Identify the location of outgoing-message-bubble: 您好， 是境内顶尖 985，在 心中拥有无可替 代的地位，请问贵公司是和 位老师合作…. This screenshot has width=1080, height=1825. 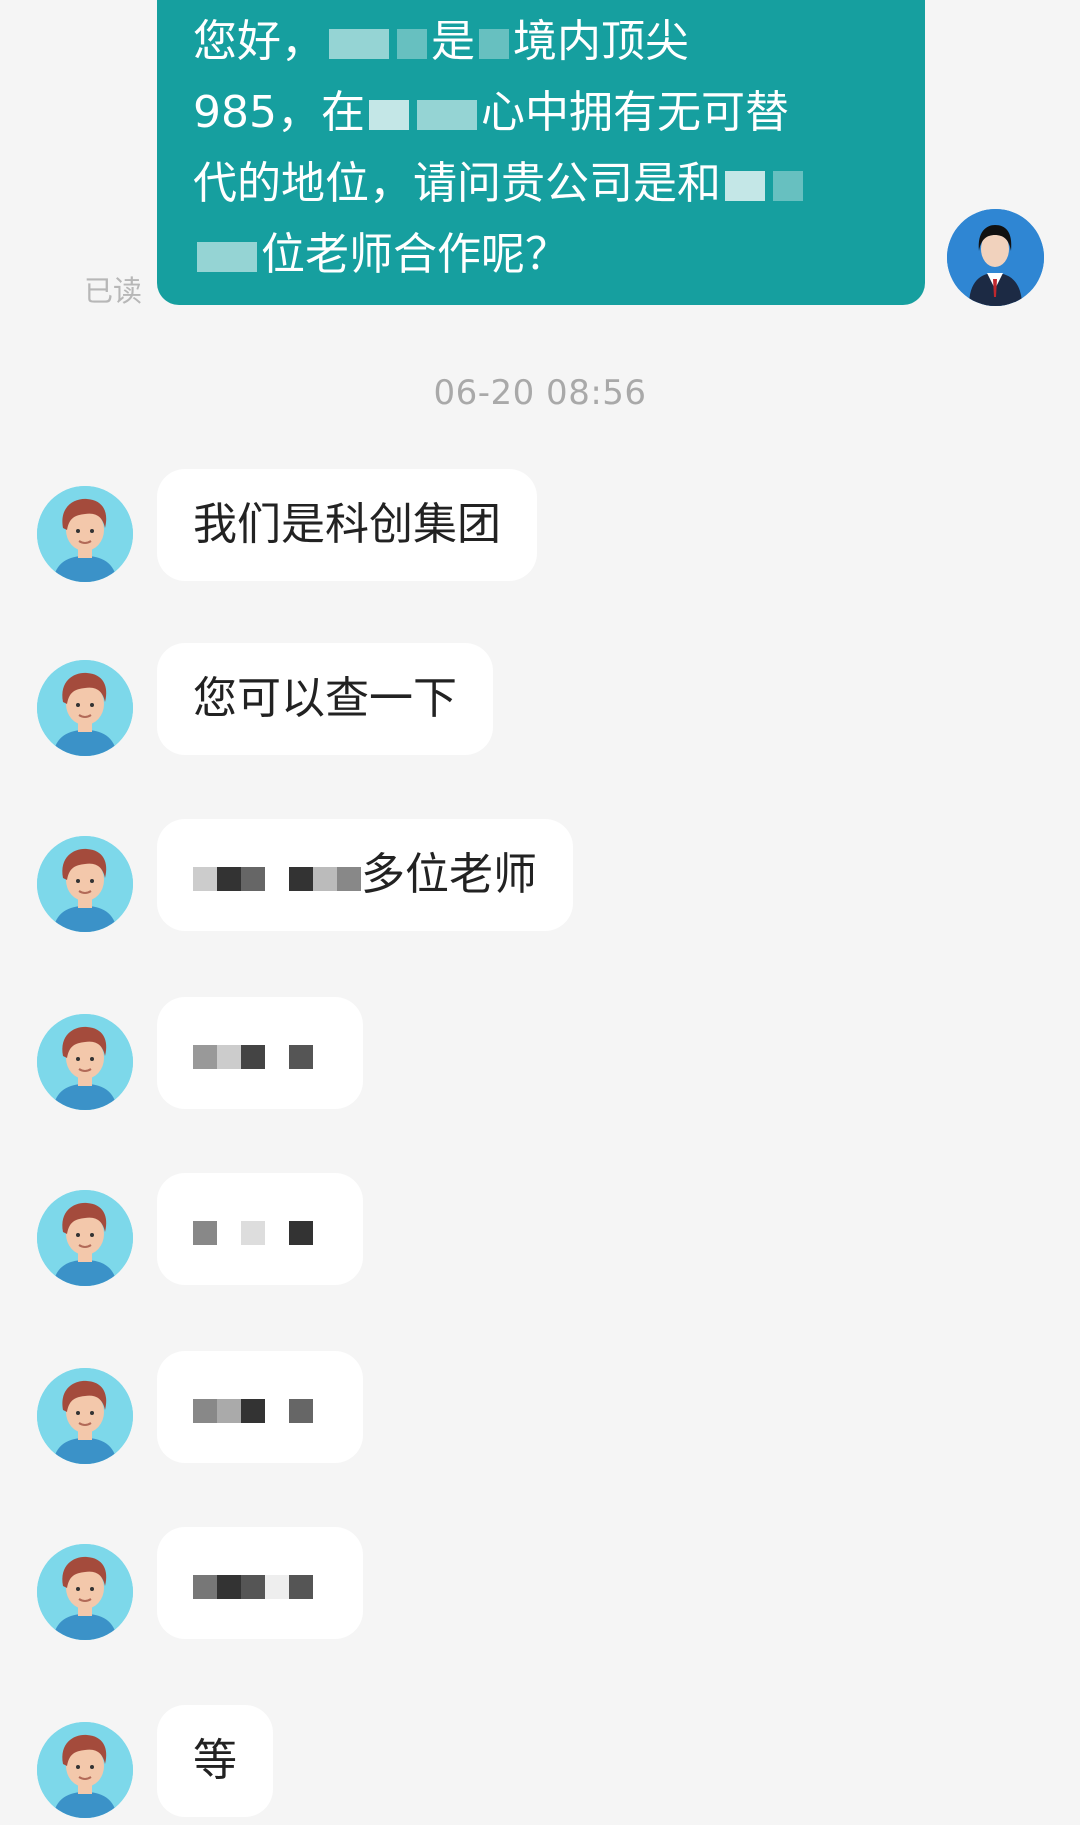
(541, 152).